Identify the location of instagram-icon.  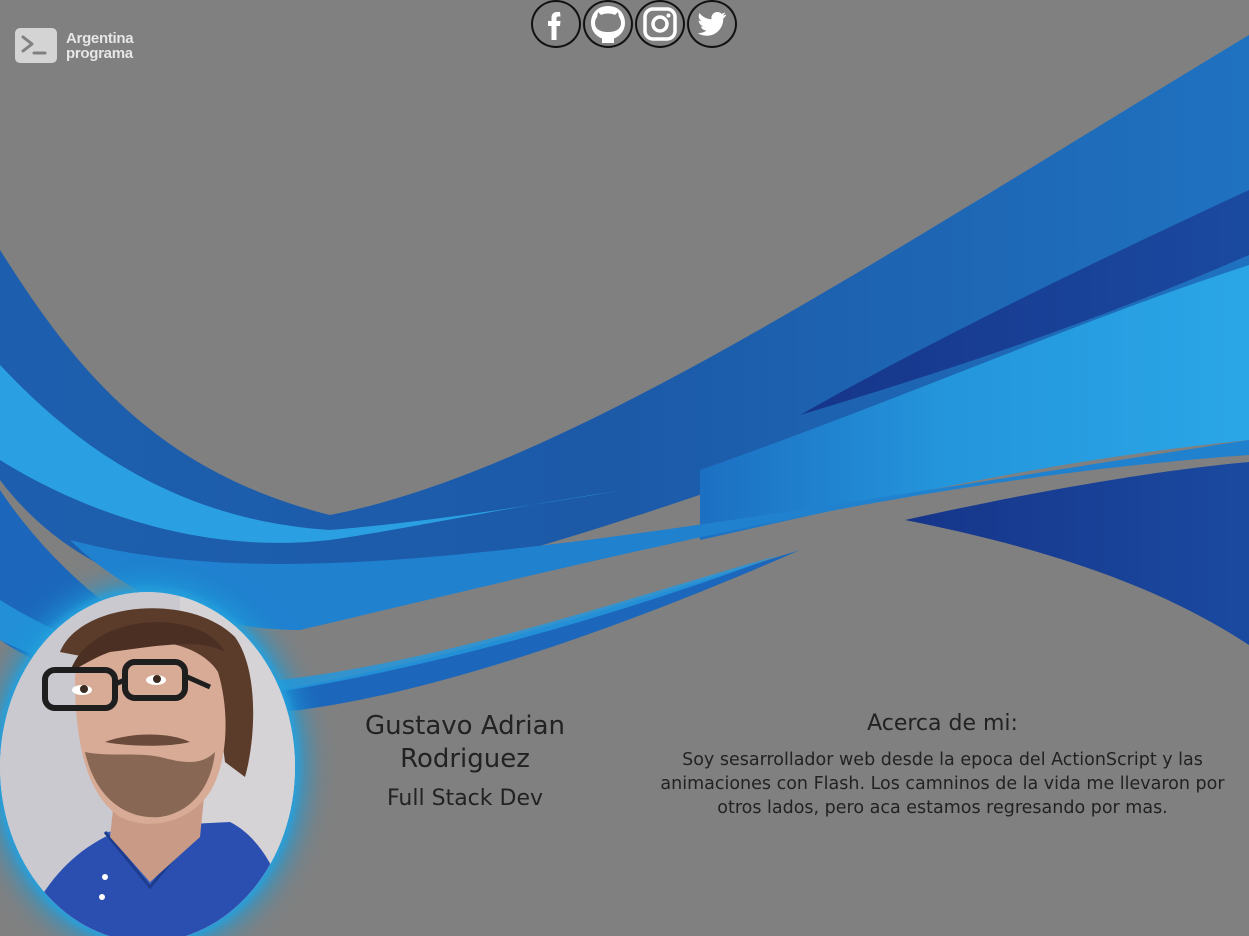
(660, 24).